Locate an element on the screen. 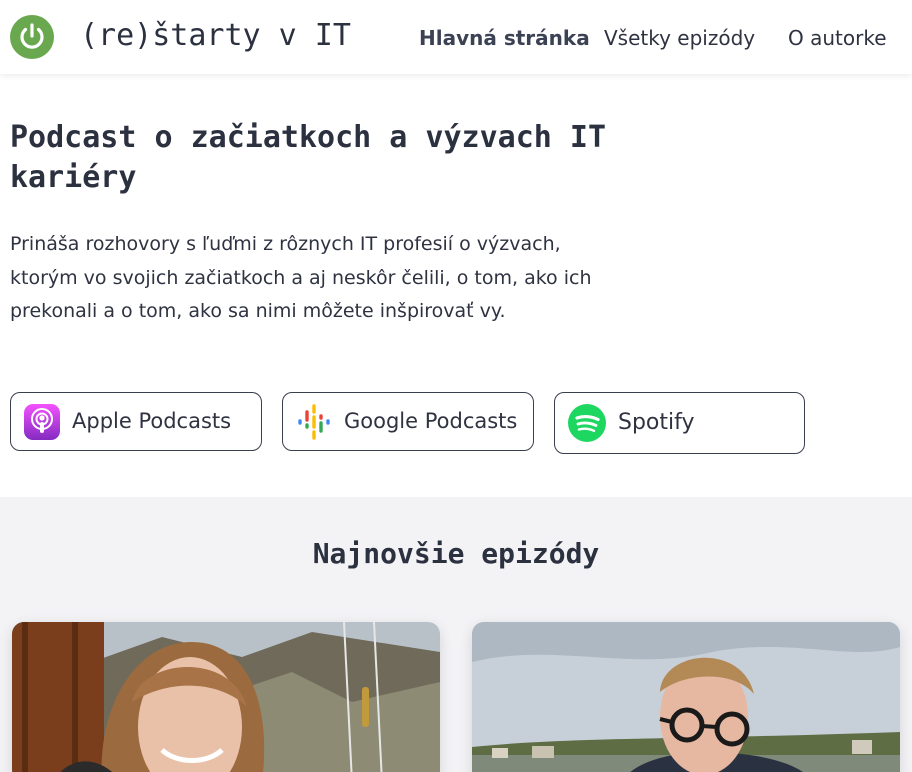 The height and width of the screenshot is (772, 912). spotify-label: Spotify is located at coordinates (656, 422).